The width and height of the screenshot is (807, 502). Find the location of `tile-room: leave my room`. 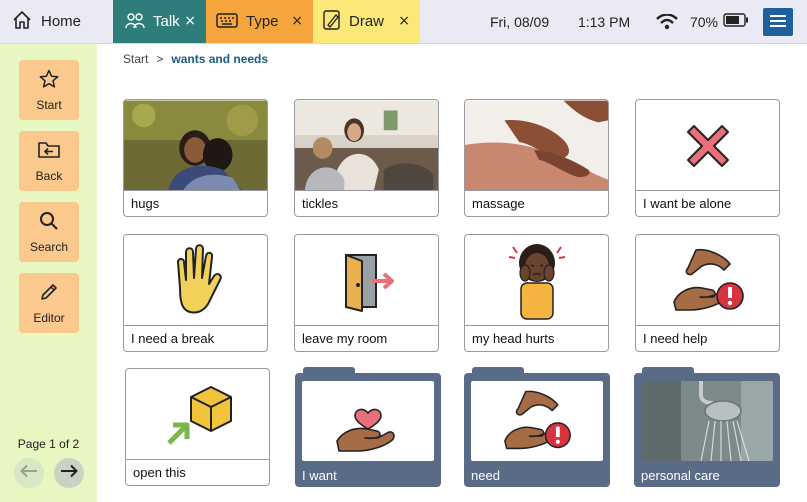

tile-room: leave my room is located at coordinates (366, 293).